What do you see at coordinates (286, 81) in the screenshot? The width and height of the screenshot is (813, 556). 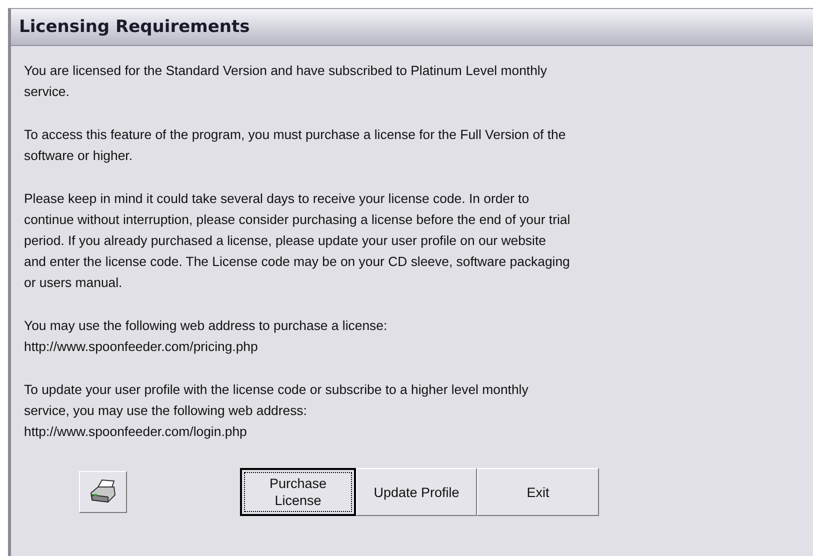 I see `message-text: You are licensed for the Standard Version and have subscribed to Platinum Level monthly service.` at bounding box center [286, 81].